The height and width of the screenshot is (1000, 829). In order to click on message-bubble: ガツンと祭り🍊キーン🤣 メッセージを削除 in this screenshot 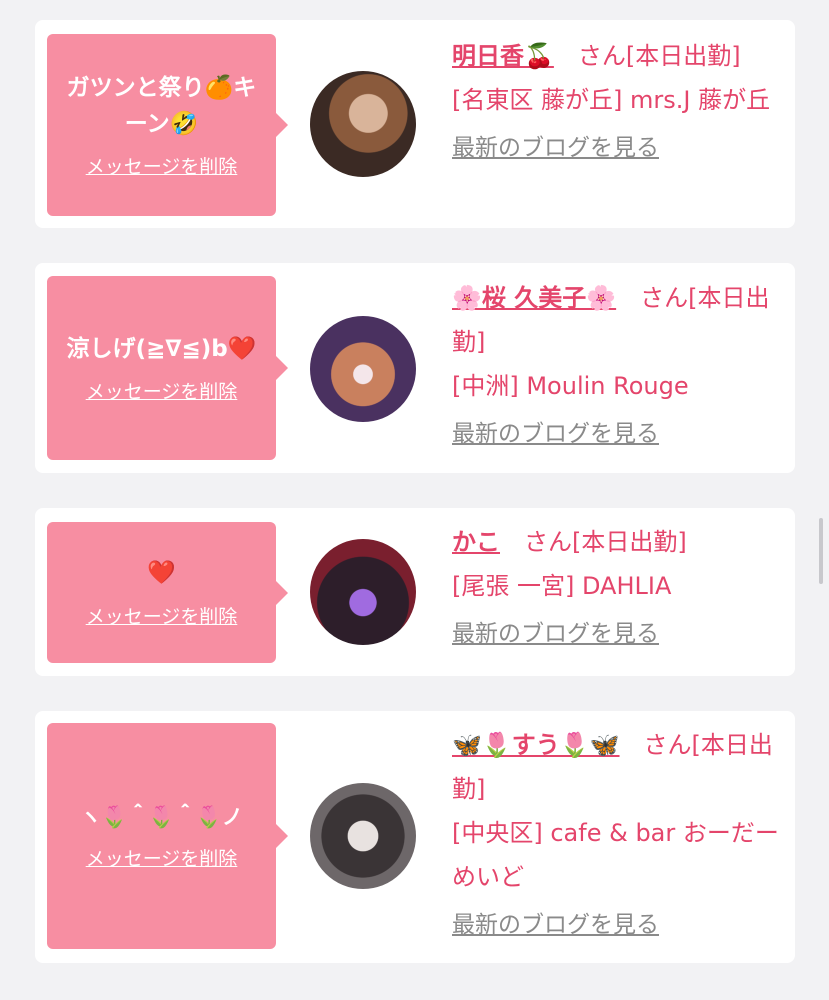, I will do `click(167, 125)`.